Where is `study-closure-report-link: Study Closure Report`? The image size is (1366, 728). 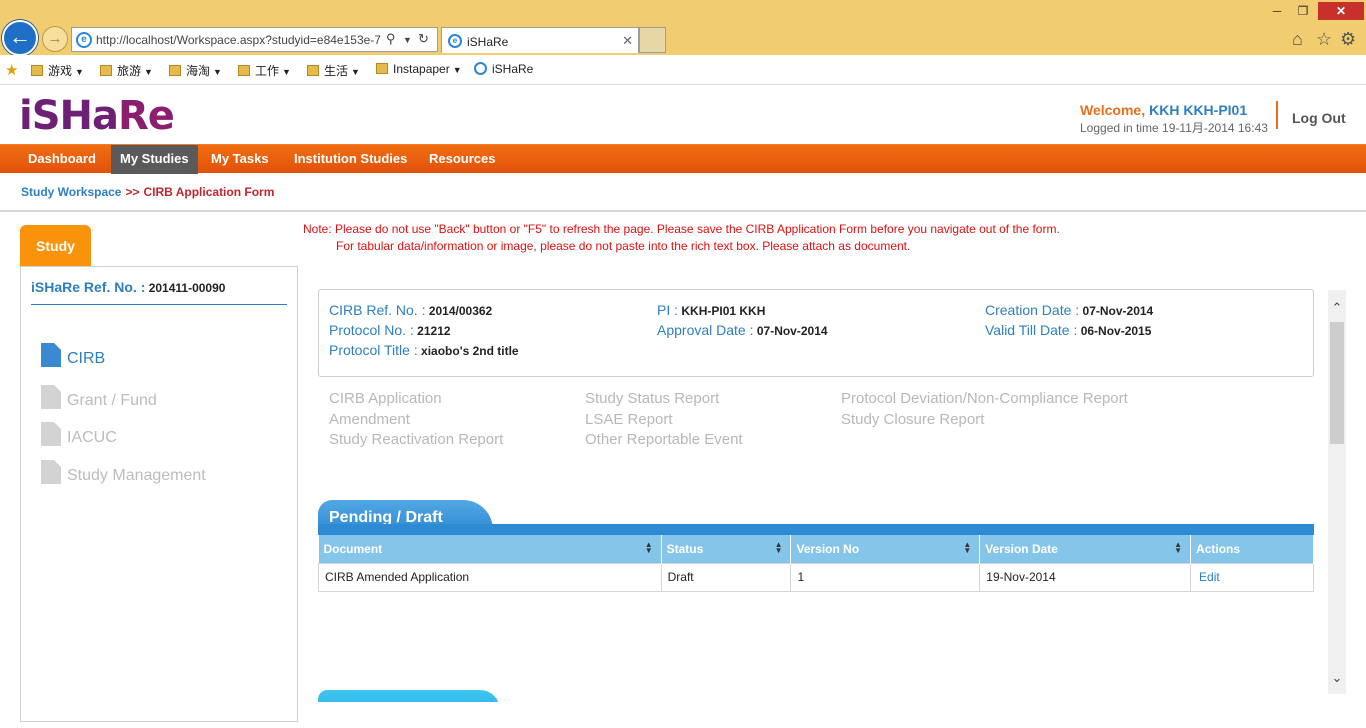
study-closure-report-link: Study Closure Report is located at coordinates (912, 419).